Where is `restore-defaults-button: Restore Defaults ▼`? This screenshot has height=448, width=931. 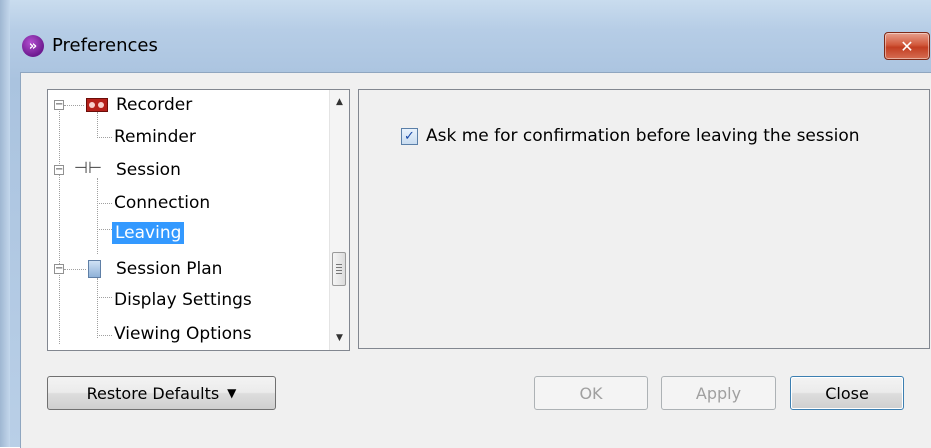
restore-defaults-button: Restore Defaults ▼ is located at coordinates (161, 393).